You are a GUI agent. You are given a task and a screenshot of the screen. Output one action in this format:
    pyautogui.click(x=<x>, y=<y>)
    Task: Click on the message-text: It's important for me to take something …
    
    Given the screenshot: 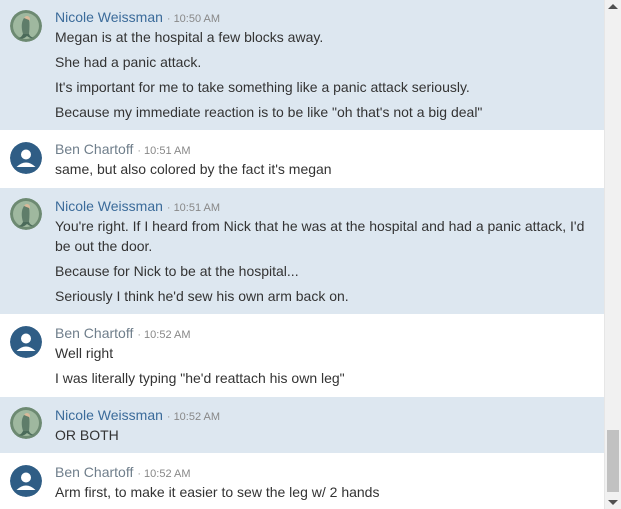 What is the action you would take?
    pyautogui.click(x=262, y=87)
    